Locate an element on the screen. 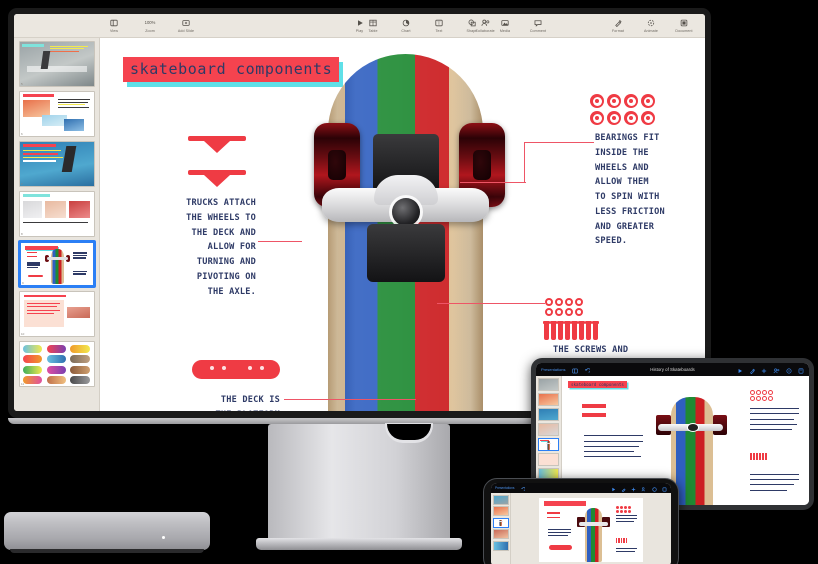 Image resolution: width=818 pixels, height=564 pixels. slide-navigator: 5 6 7 8 9 10 11 is located at coordinates (57, 224).